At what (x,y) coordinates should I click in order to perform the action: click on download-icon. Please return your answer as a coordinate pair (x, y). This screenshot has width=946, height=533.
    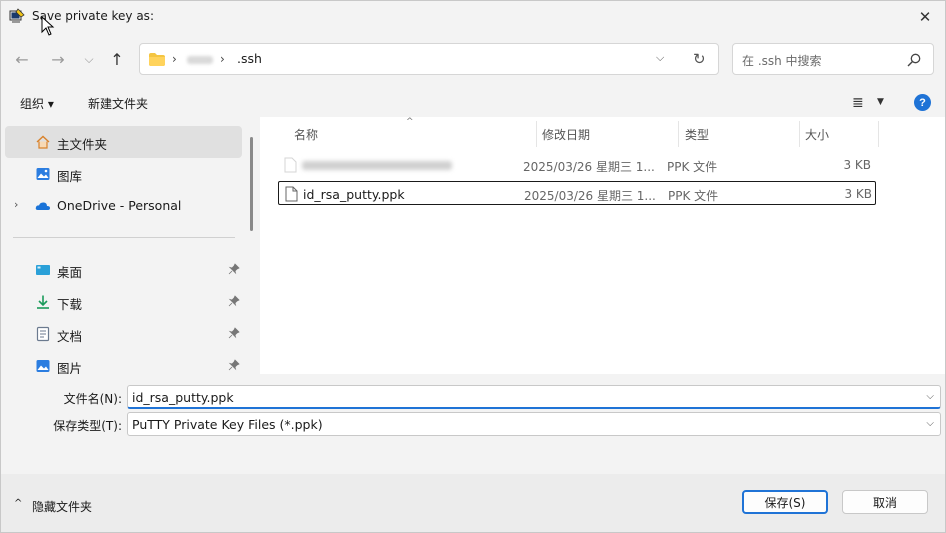
    Looking at the image, I should click on (43, 302).